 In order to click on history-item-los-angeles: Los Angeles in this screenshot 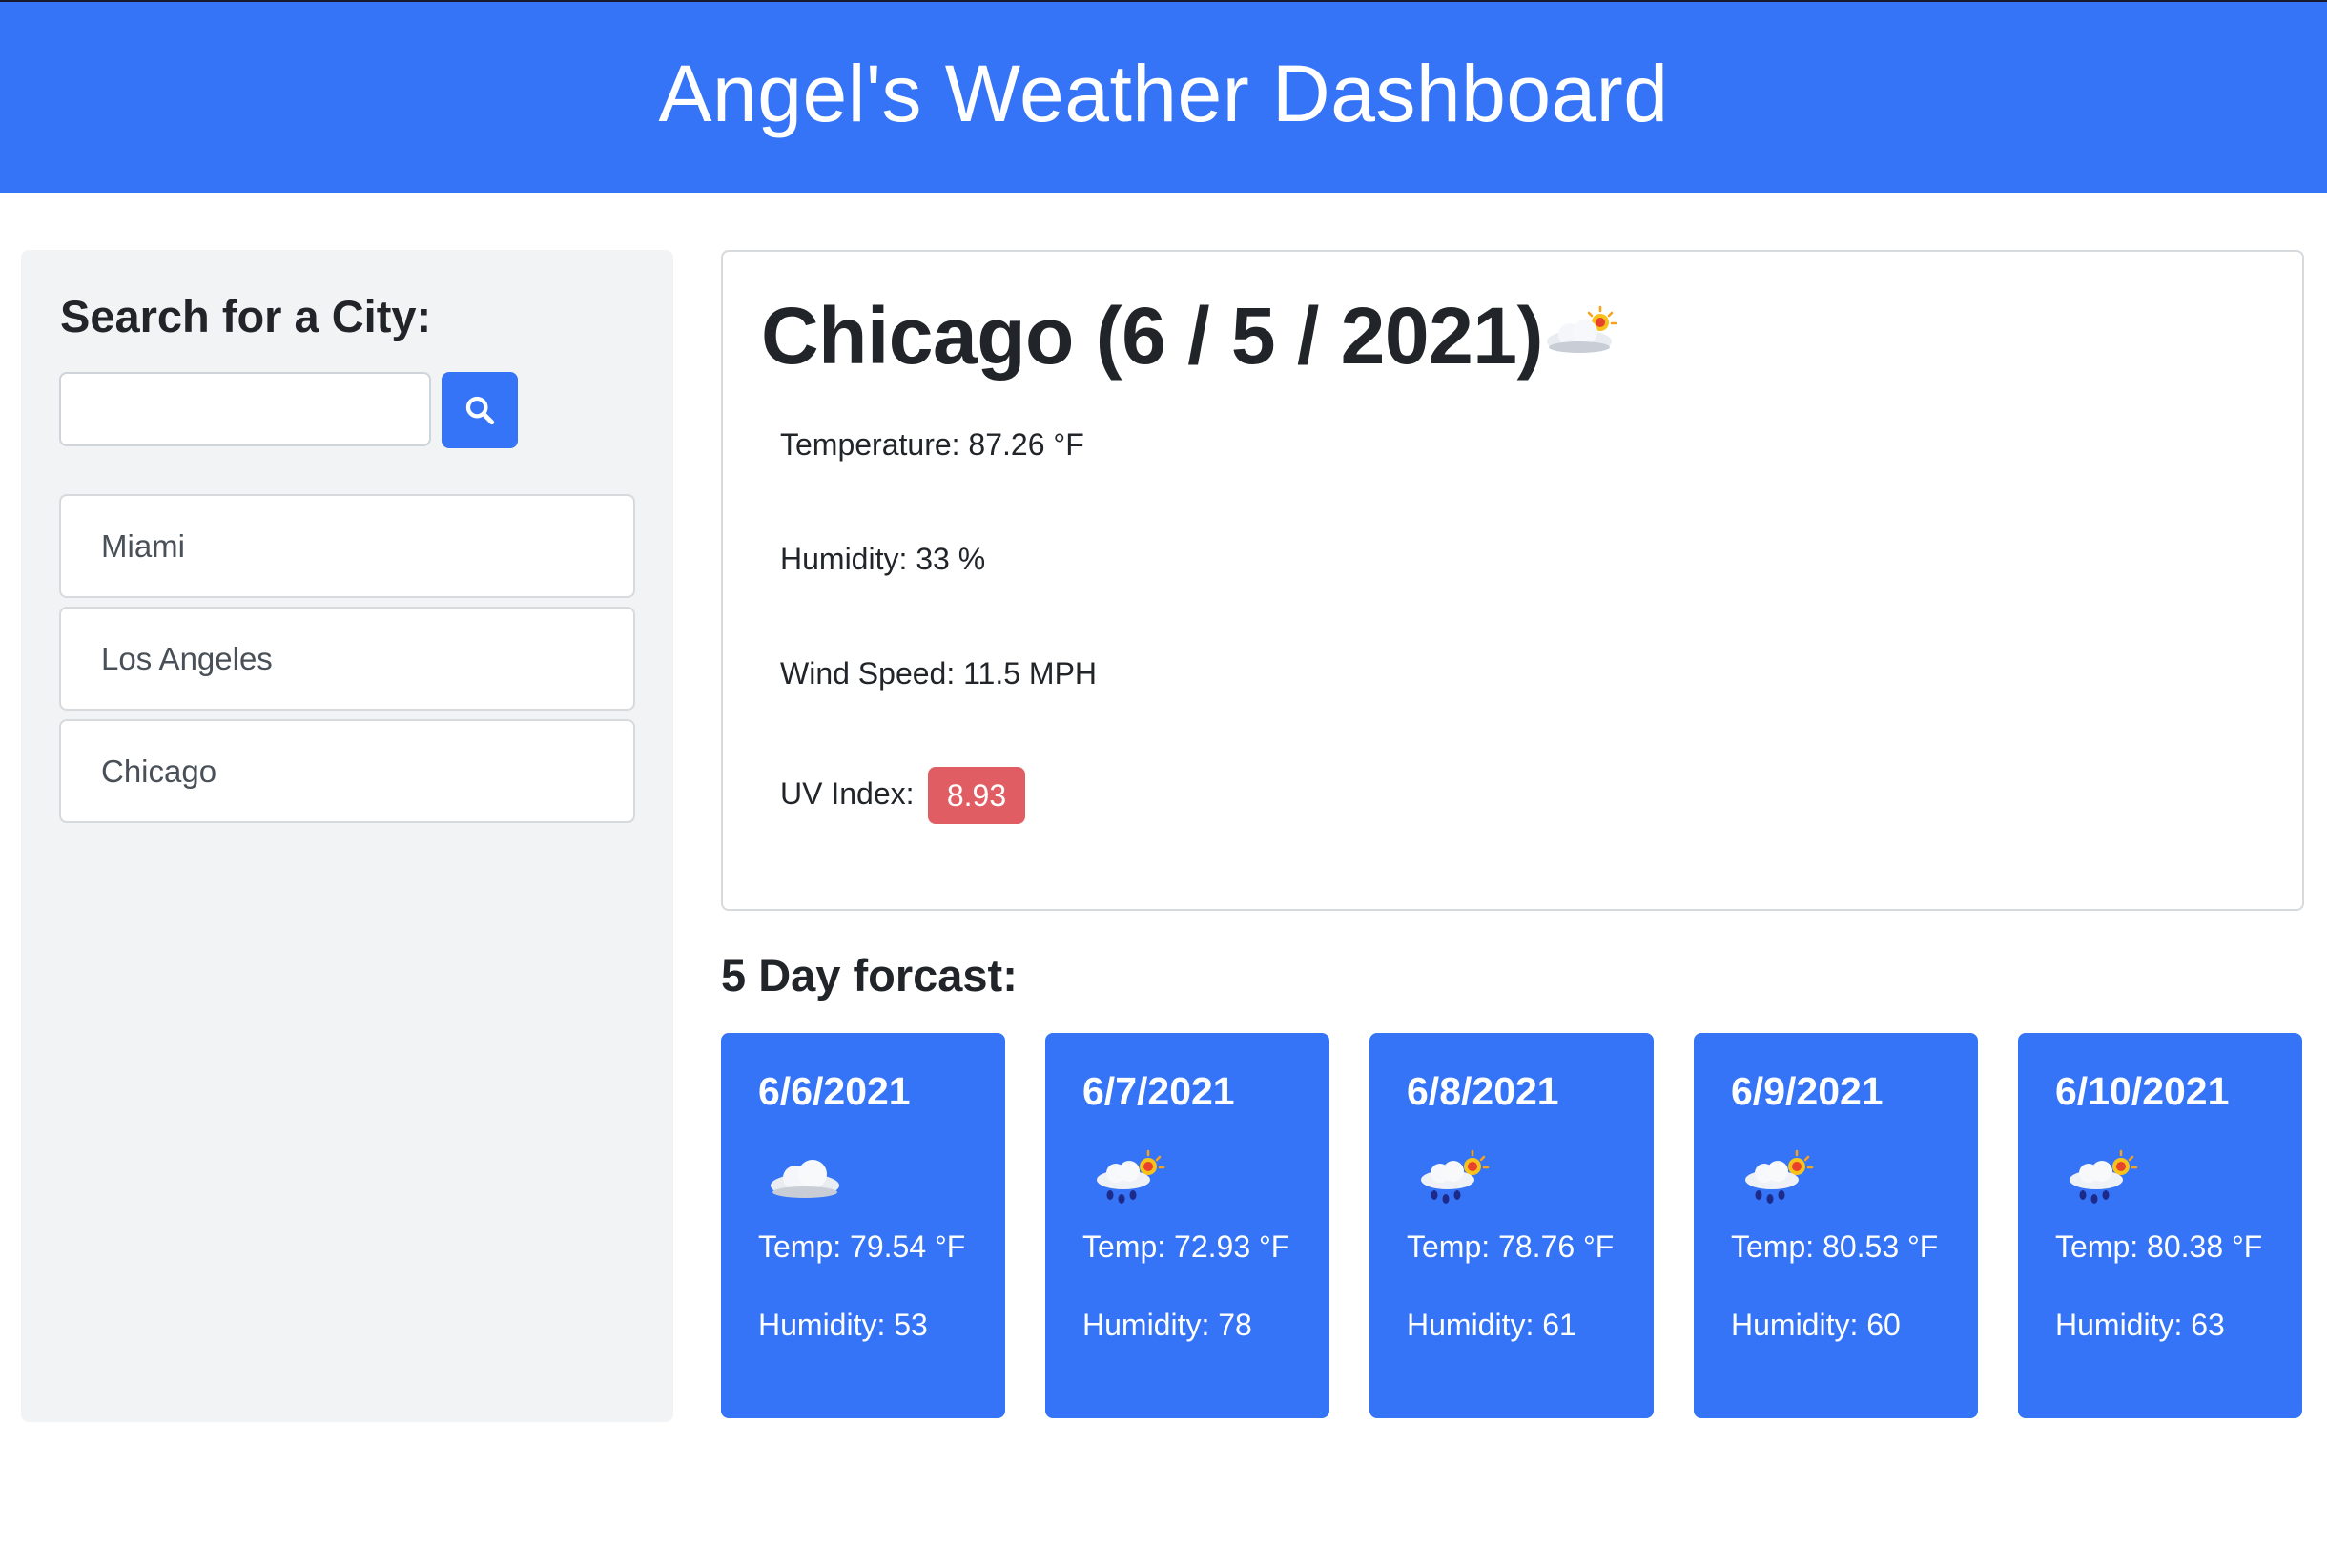, I will do `click(347, 659)`.